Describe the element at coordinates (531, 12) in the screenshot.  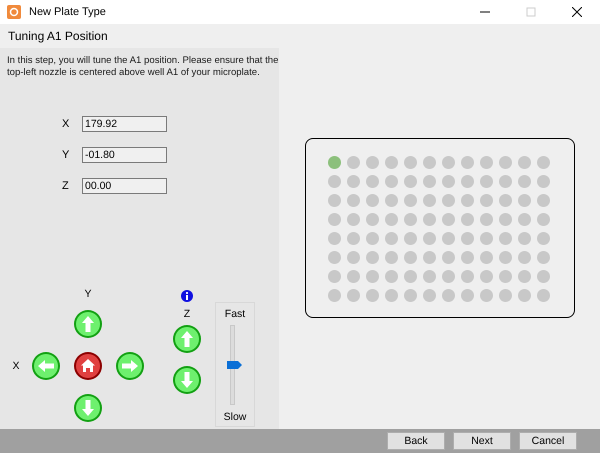
I see `maximize-icon` at that location.